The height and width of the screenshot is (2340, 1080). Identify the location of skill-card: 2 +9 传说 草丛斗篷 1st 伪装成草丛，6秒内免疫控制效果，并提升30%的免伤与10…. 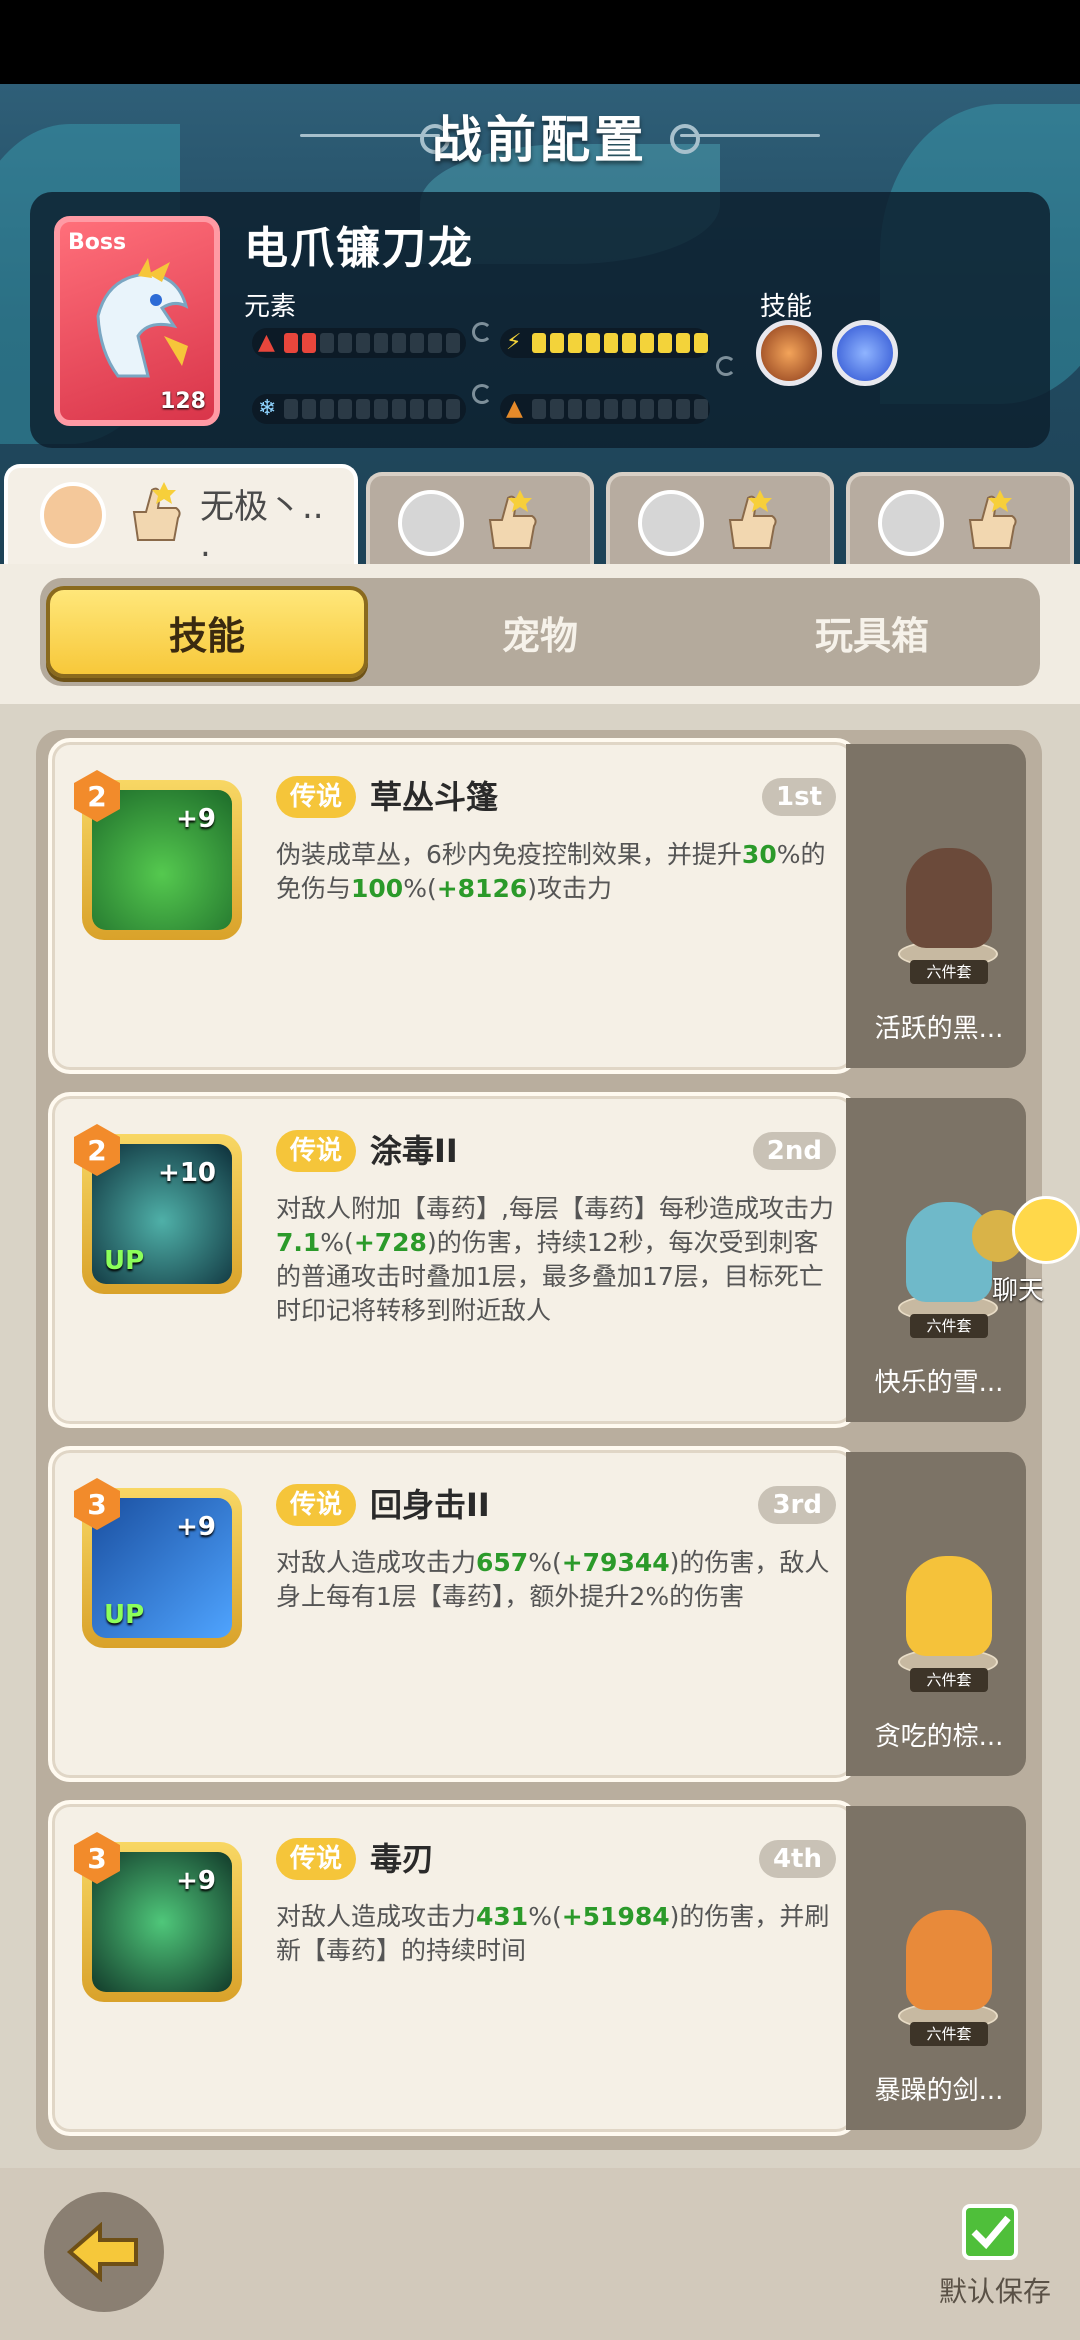
(453, 906).